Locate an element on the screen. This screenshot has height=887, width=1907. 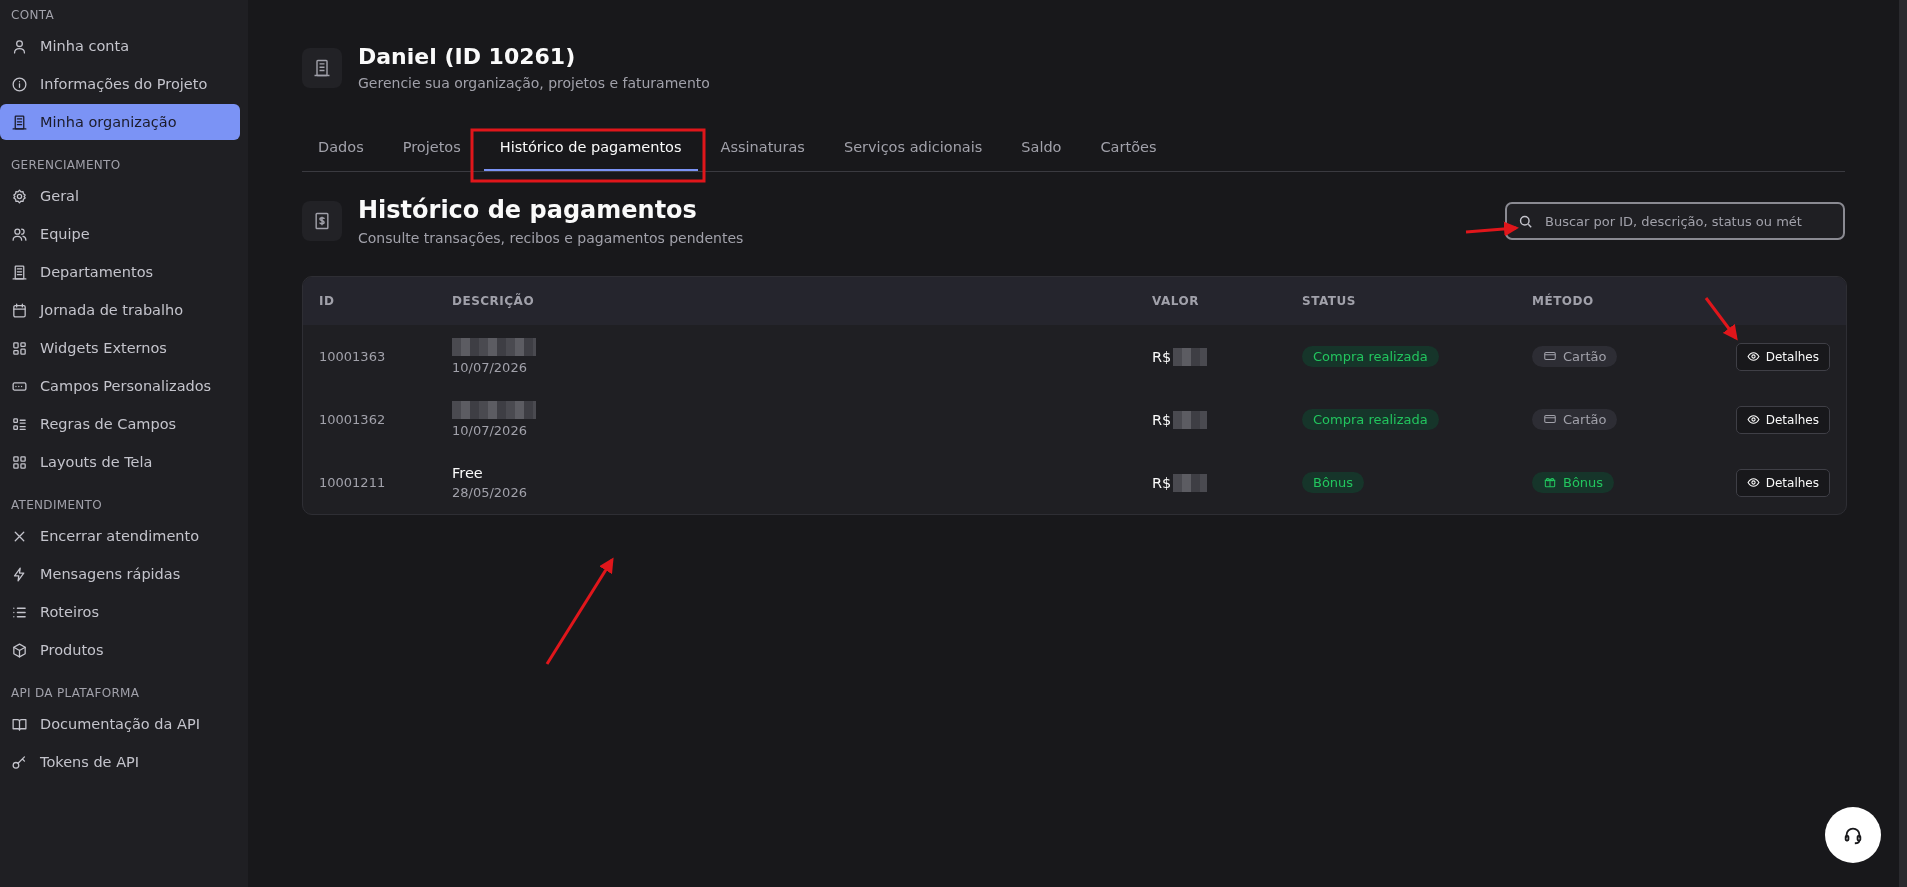
table-cell-text: 10001362 is located at coordinates (352, 419).